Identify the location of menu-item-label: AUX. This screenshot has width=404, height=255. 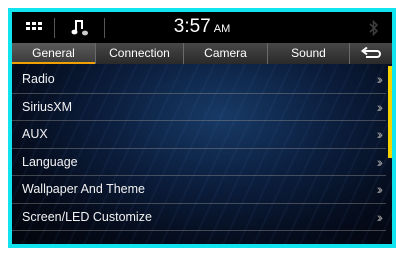
(35, 134).